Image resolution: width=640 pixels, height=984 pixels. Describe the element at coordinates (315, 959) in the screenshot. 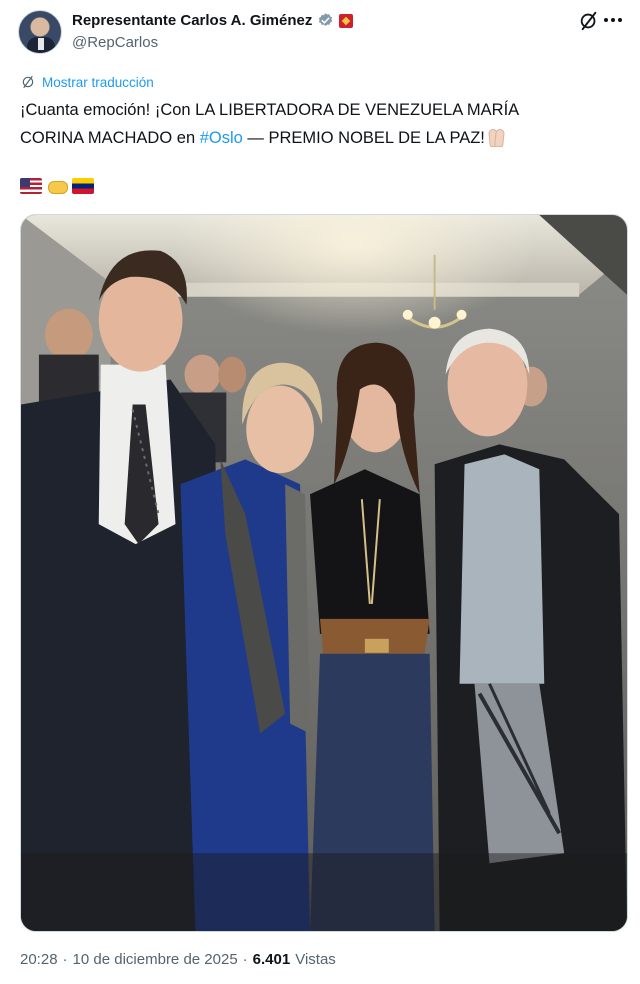

I see `views-label: Vistas` at that location.